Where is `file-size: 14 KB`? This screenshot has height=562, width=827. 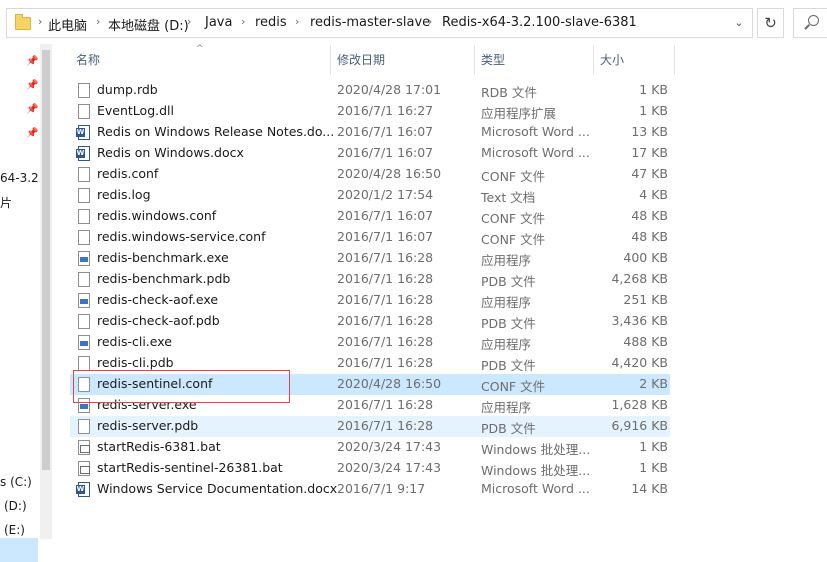
file-size: 14 KB is located at coordinates (649, 488).